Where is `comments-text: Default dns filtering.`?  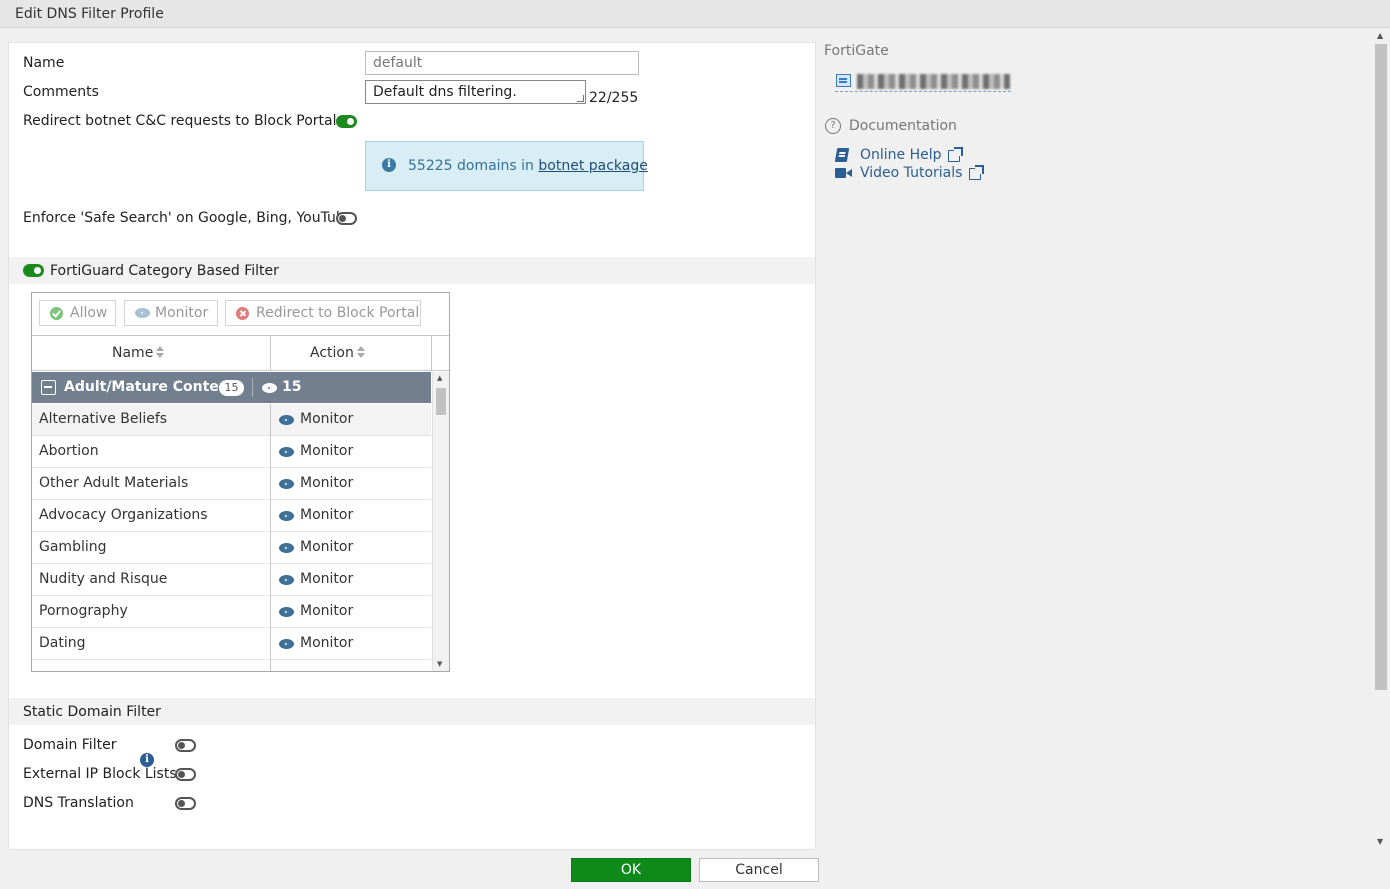 comments-text: Default dns filtering. is located at coordinates (445, 92).